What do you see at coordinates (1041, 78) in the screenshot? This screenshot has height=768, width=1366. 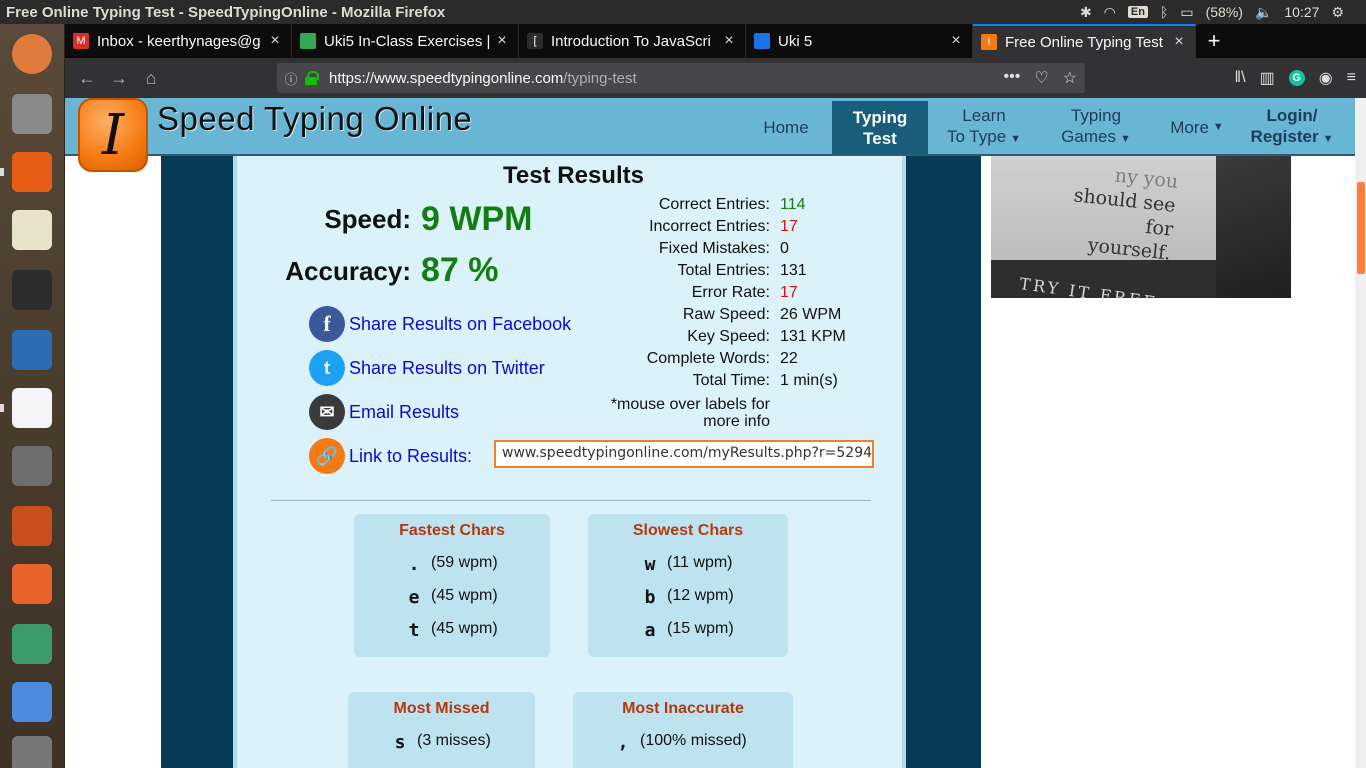 I see `pocket-icon: ♡` at bounding box center [1041, 78].